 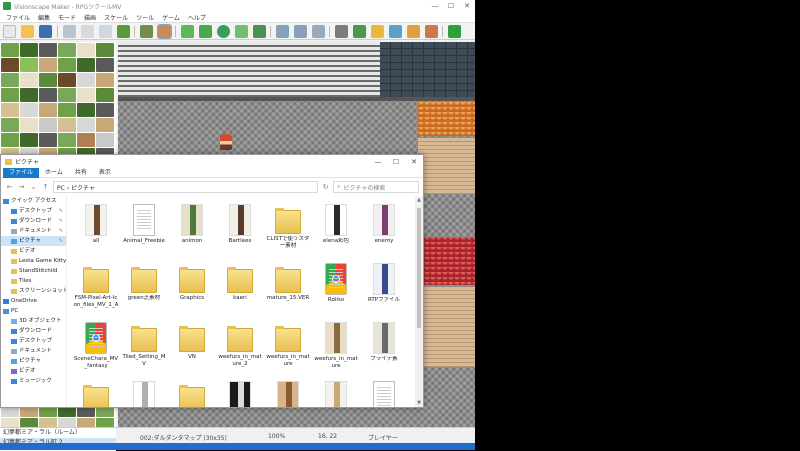 What do you see at coordinates (318, 31) in the screenshot?
I see `zoom-actual-icon` at bounding box center [318, 31].